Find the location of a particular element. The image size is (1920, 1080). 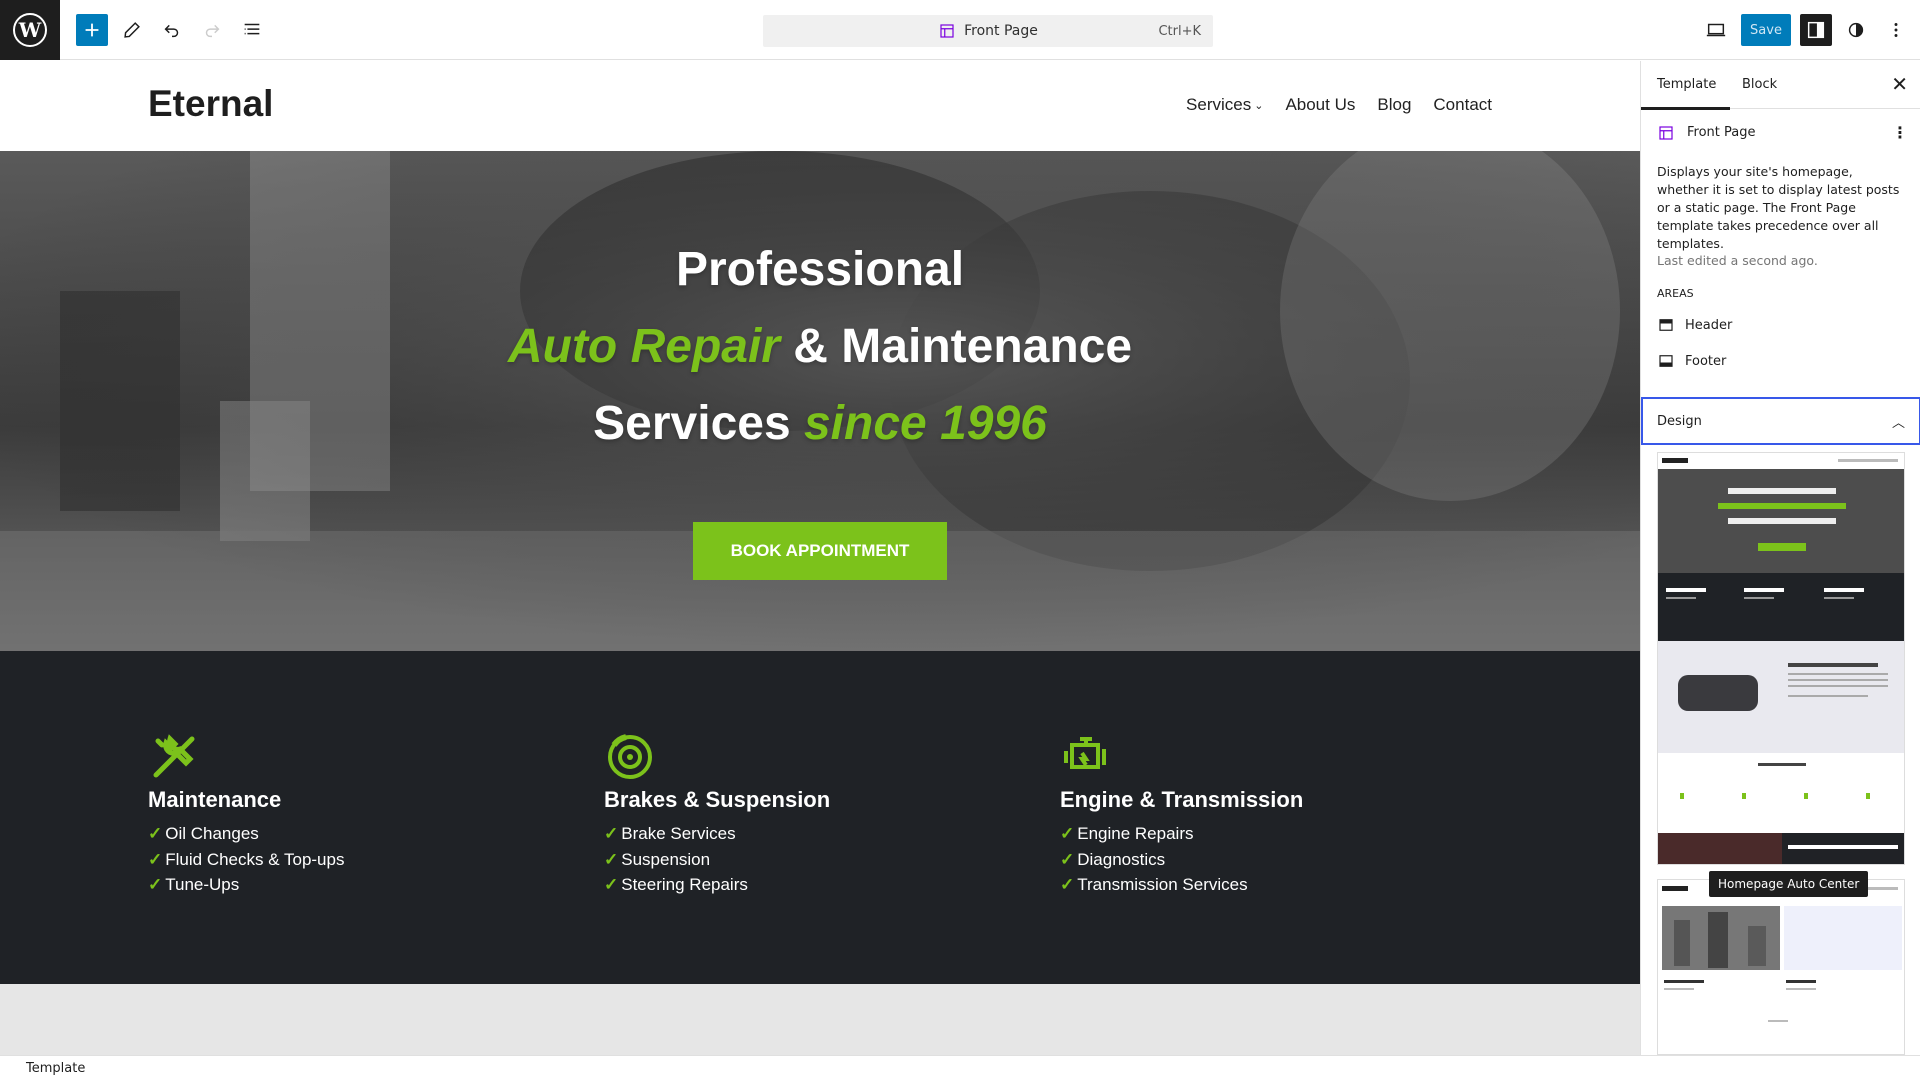

list-item: ✓ Brake Services is located at coordinates (814, 834).